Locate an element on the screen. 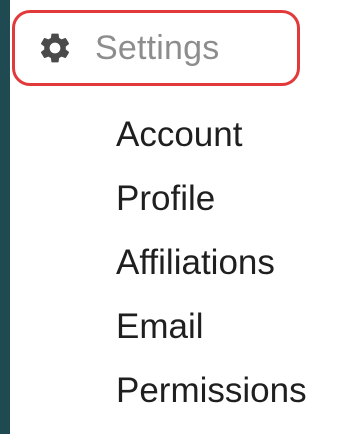 This screenshot has height=434, width=355. menu-item-email: Email is located at coordinates (211, 326).